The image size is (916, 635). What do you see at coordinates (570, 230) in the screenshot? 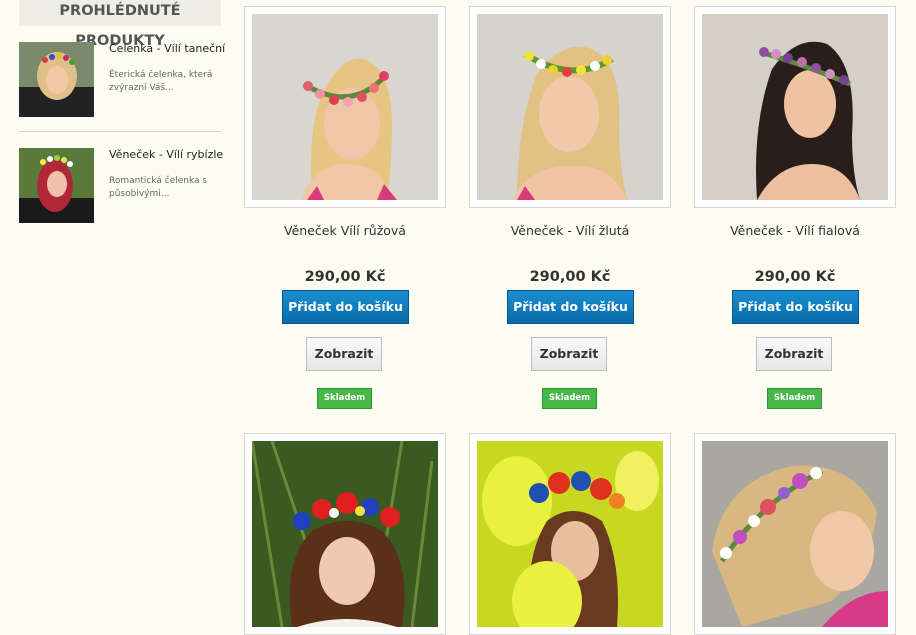
I see `product-name: Věneček - Vílí žlutá` at bounding box center [570, 230].